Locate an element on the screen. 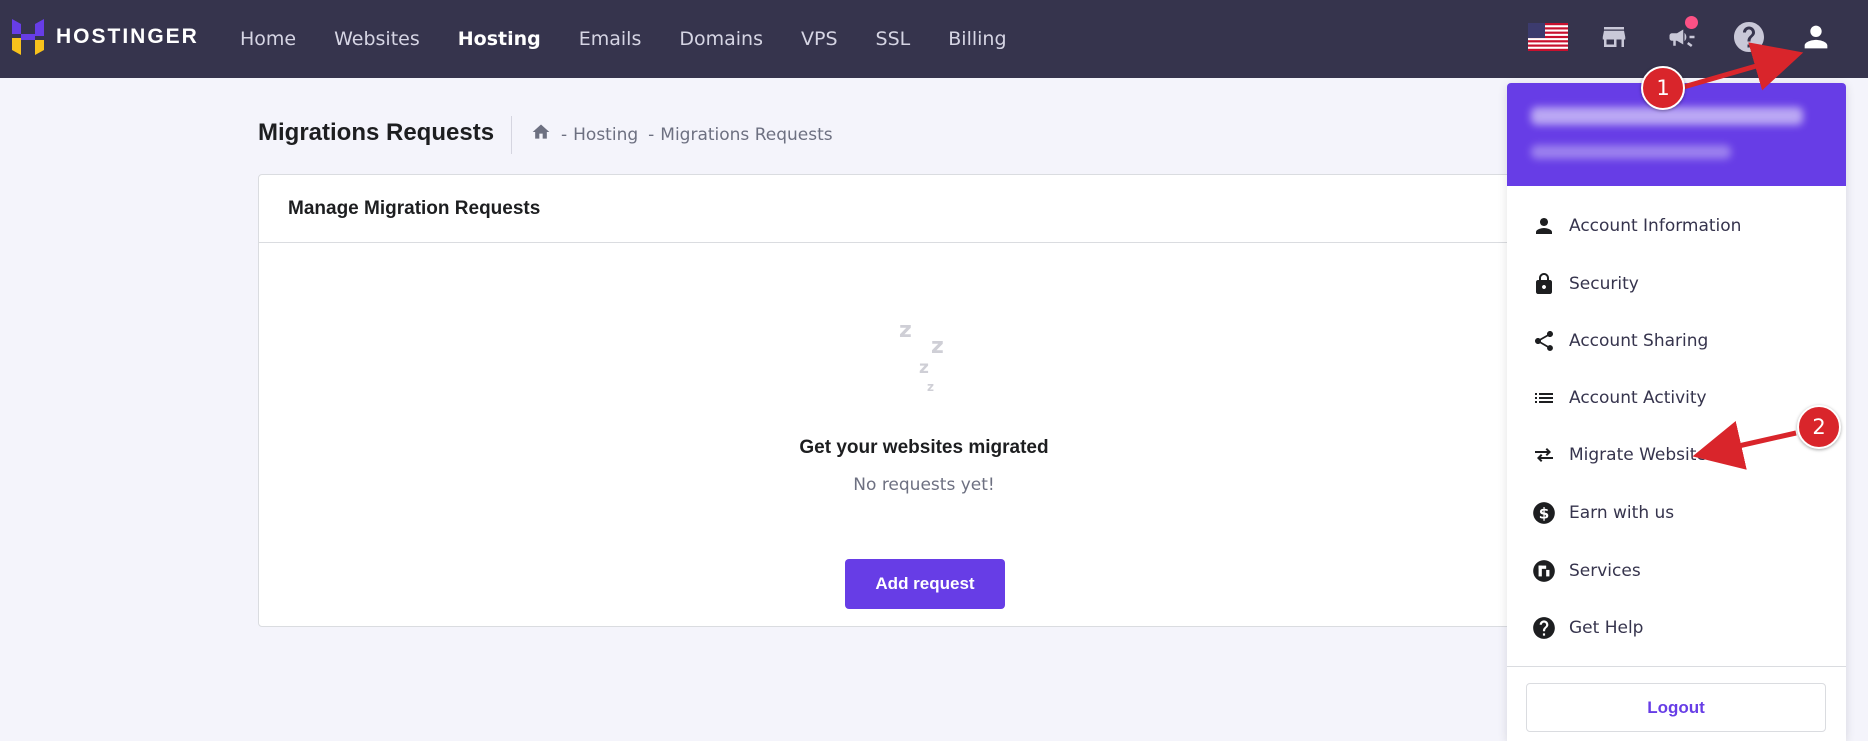  nav-websites: Websites is located at coordinates (377, 39).